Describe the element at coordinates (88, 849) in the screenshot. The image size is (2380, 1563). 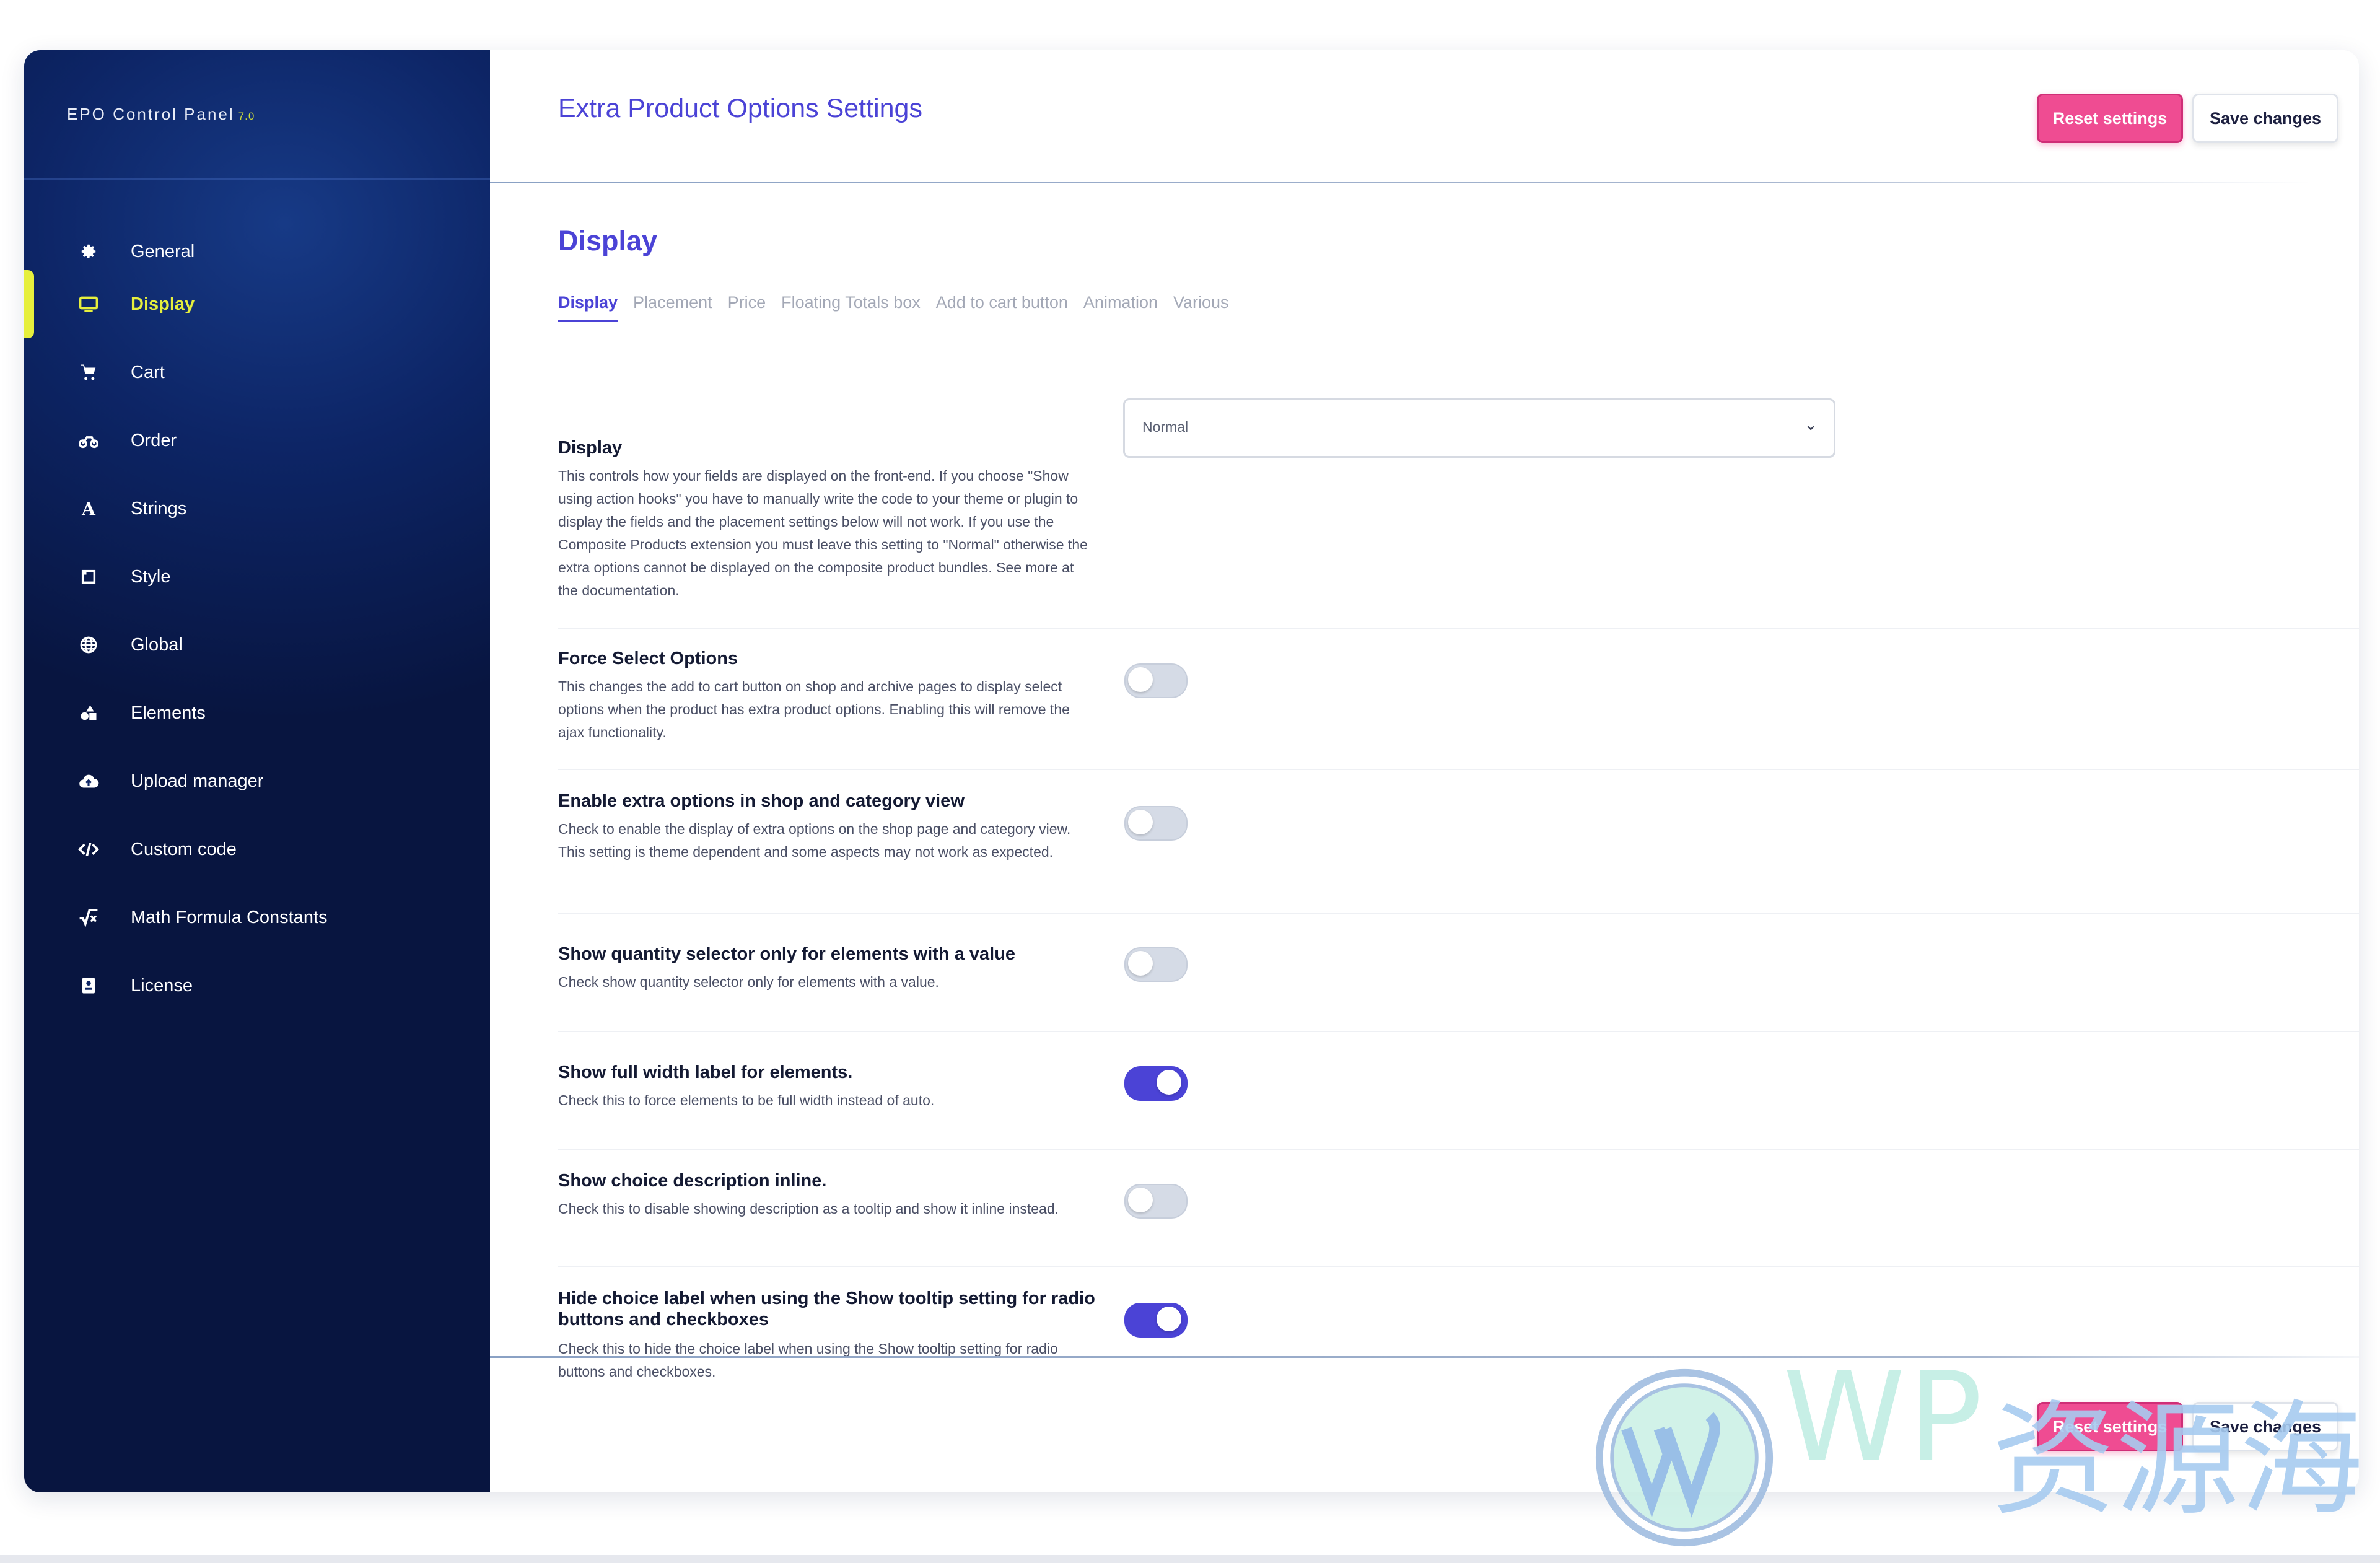
I see `code-icon` at that location.